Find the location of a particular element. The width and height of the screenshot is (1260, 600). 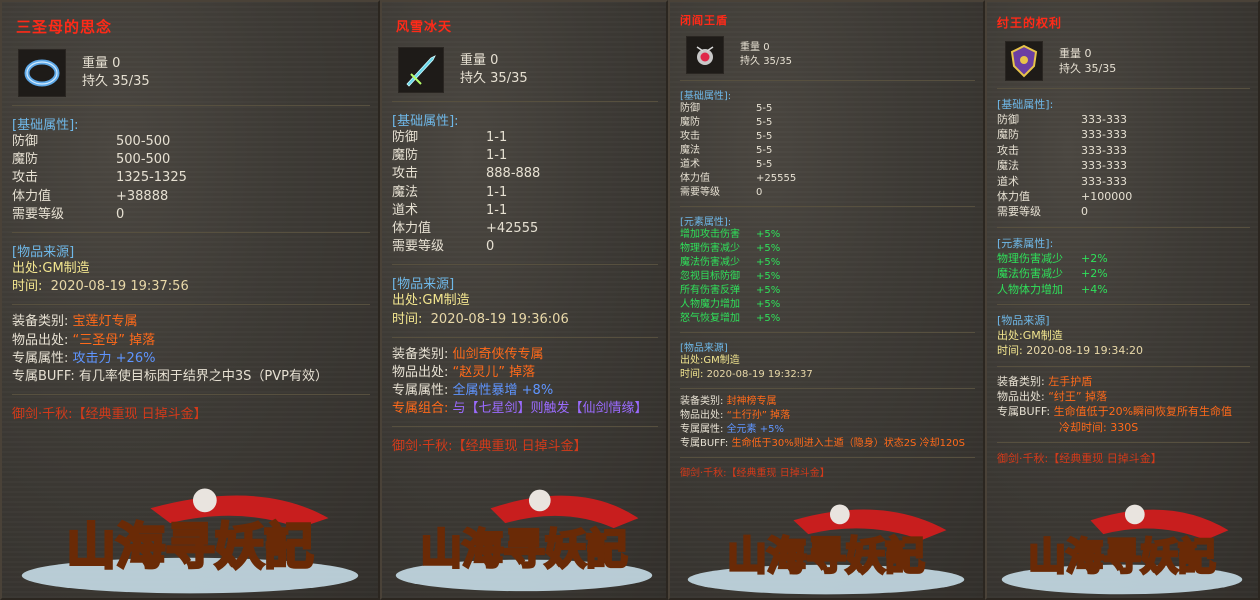

time-value: 2020-08-19 19:34:20 is located at coordinates (1085, 351).